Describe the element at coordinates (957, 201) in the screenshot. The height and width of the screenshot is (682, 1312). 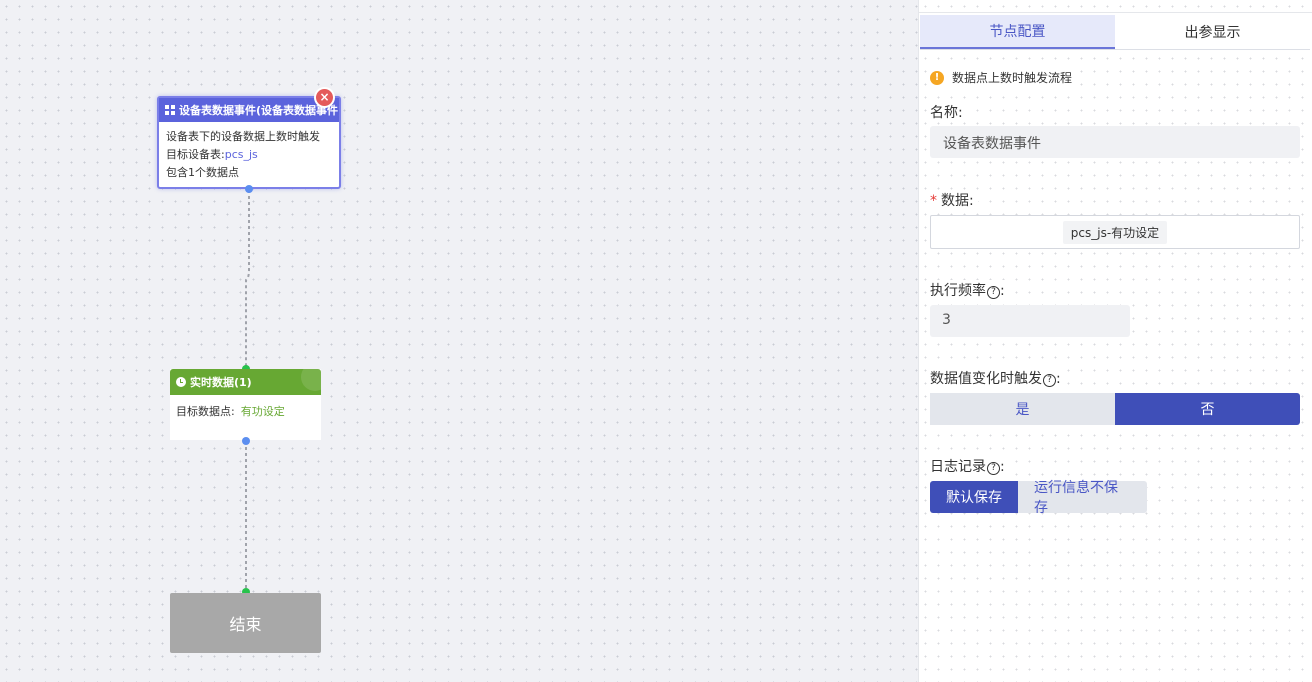
I see `data-label: 数据:` at that location.